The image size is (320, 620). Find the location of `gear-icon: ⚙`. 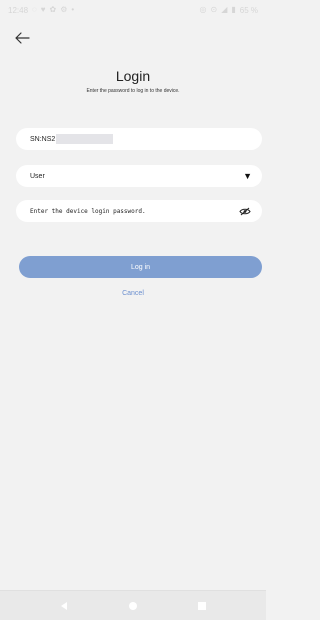

gear-icon: ⚙ is located at coordinates (64, 9).